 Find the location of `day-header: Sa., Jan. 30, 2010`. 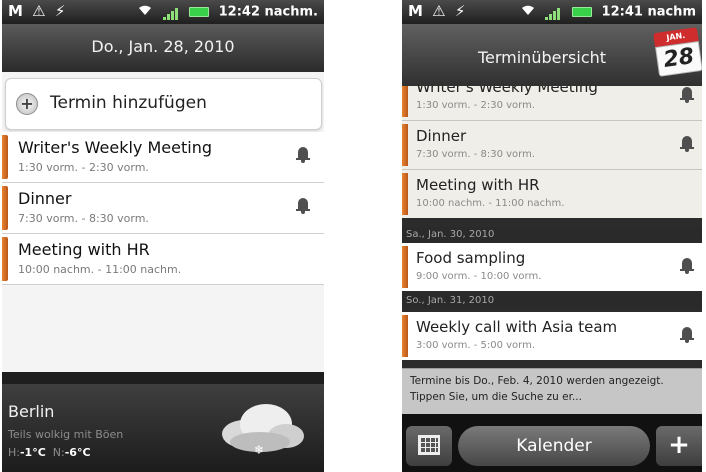

day-header: Sa., Jan. 30, 2010 is located at coordinates (552, 235).